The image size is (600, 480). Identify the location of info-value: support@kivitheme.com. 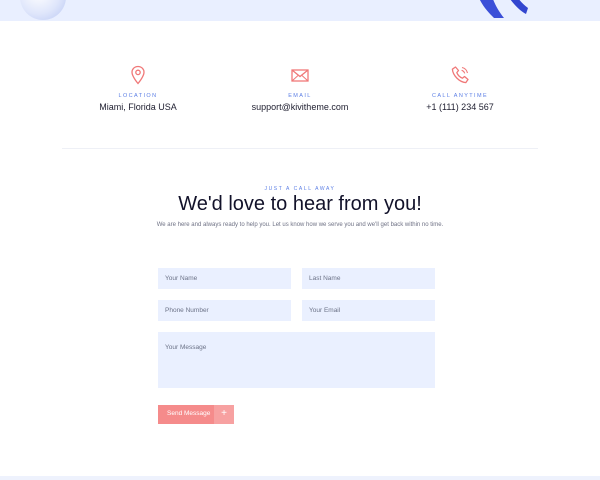
(300, 107).